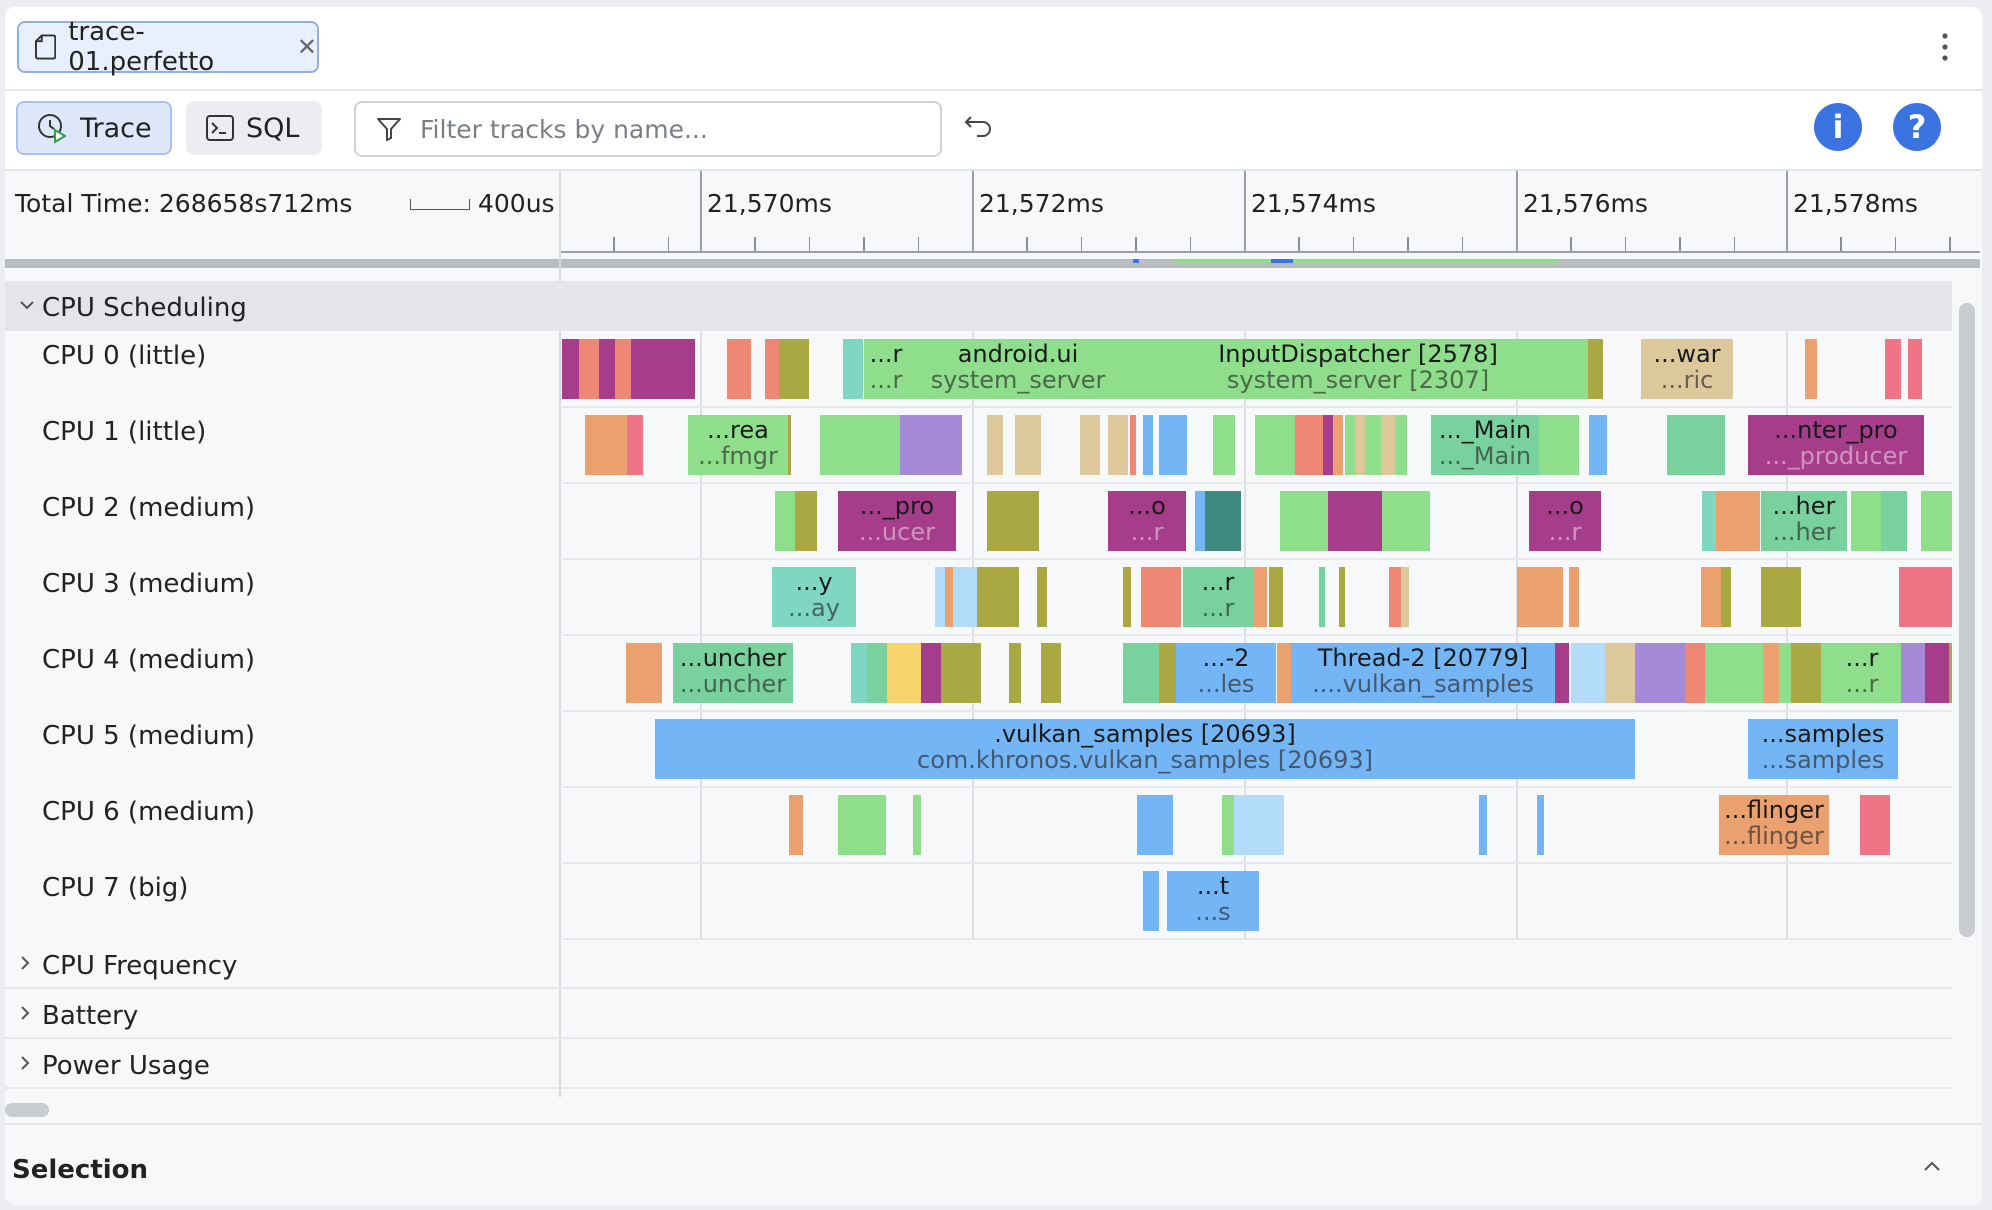 This screenshot has width=1992, height=1210. I want to click on thread-slice: android.ui system_server, so click(1018, 369).